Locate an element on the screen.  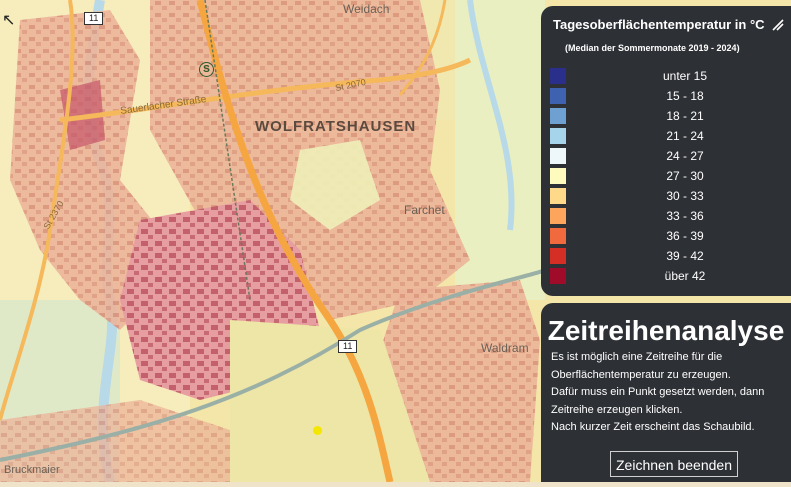
legend-subtitle: (Median der Sommermonate 2019 - 2024) is located at coordinates (652, 48).